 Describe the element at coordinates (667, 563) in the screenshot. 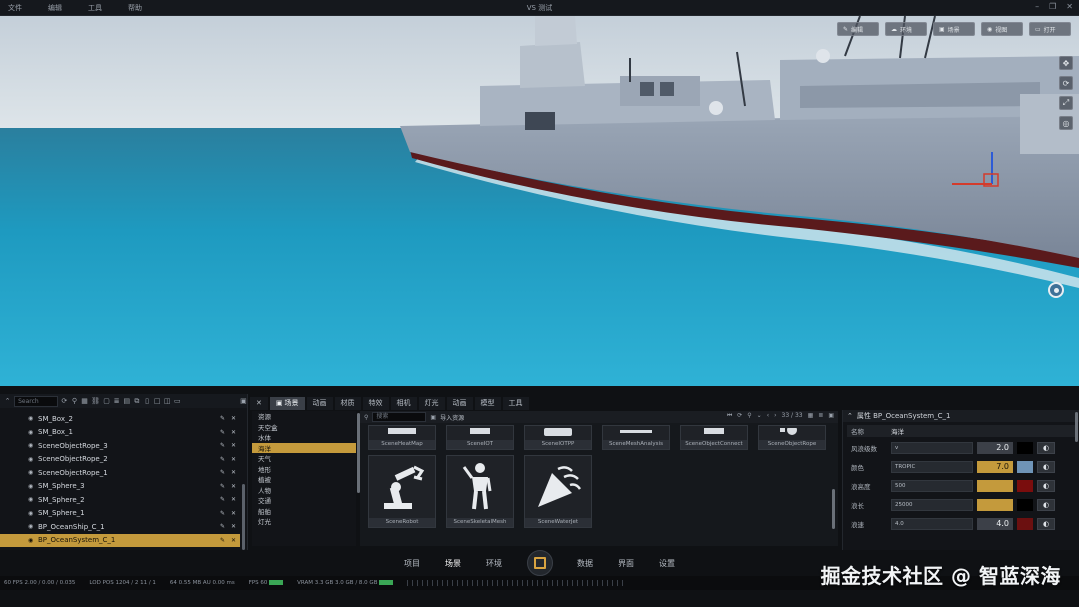

I see `nav-settings: 设置` at that location.